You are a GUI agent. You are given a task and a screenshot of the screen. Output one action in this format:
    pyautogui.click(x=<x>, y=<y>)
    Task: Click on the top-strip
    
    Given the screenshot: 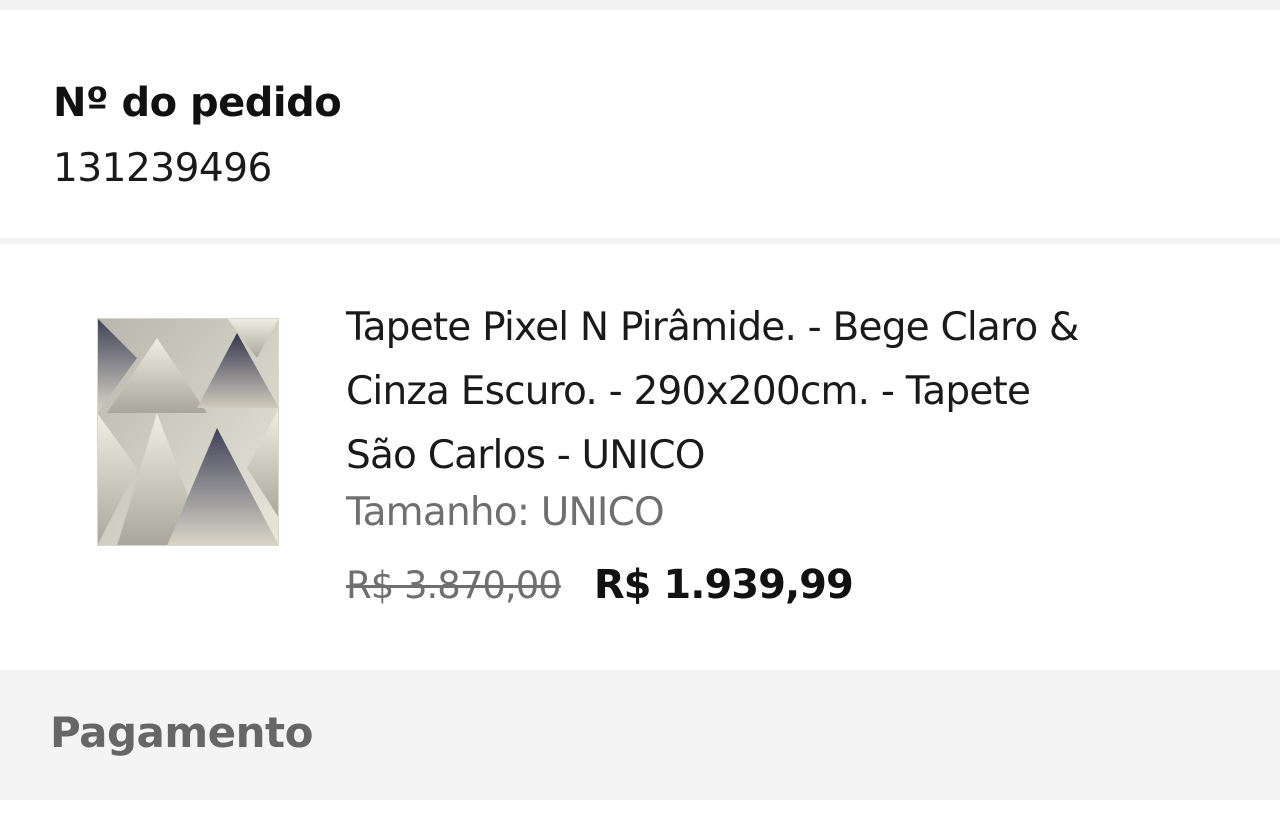 What is the action you would take?
    pyautogui.click(x=640, y=5)
    